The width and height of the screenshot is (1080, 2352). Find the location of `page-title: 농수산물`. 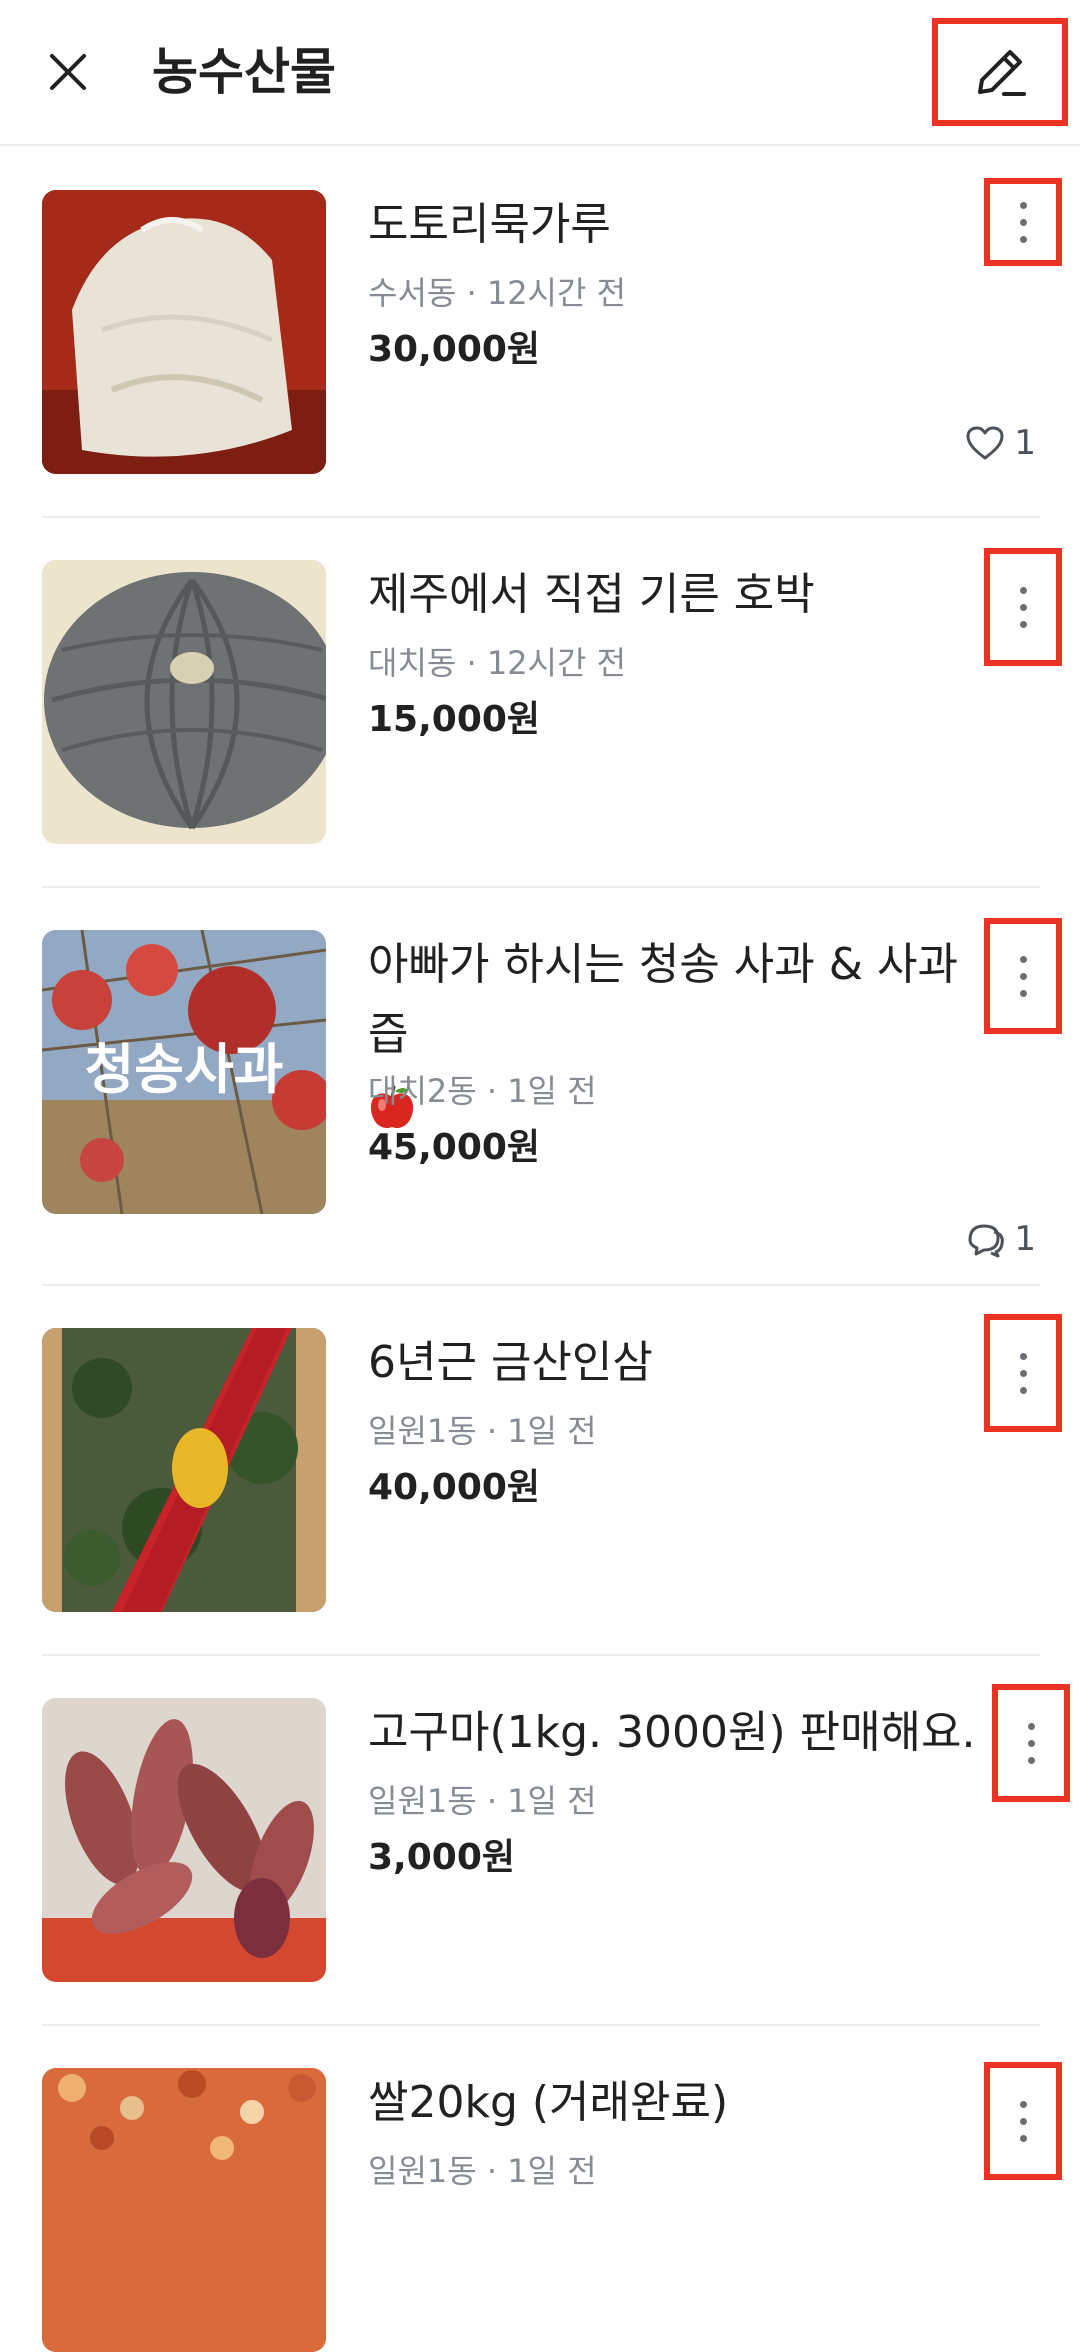

page-title: 농수산물 is located at coordinates (244, 72).